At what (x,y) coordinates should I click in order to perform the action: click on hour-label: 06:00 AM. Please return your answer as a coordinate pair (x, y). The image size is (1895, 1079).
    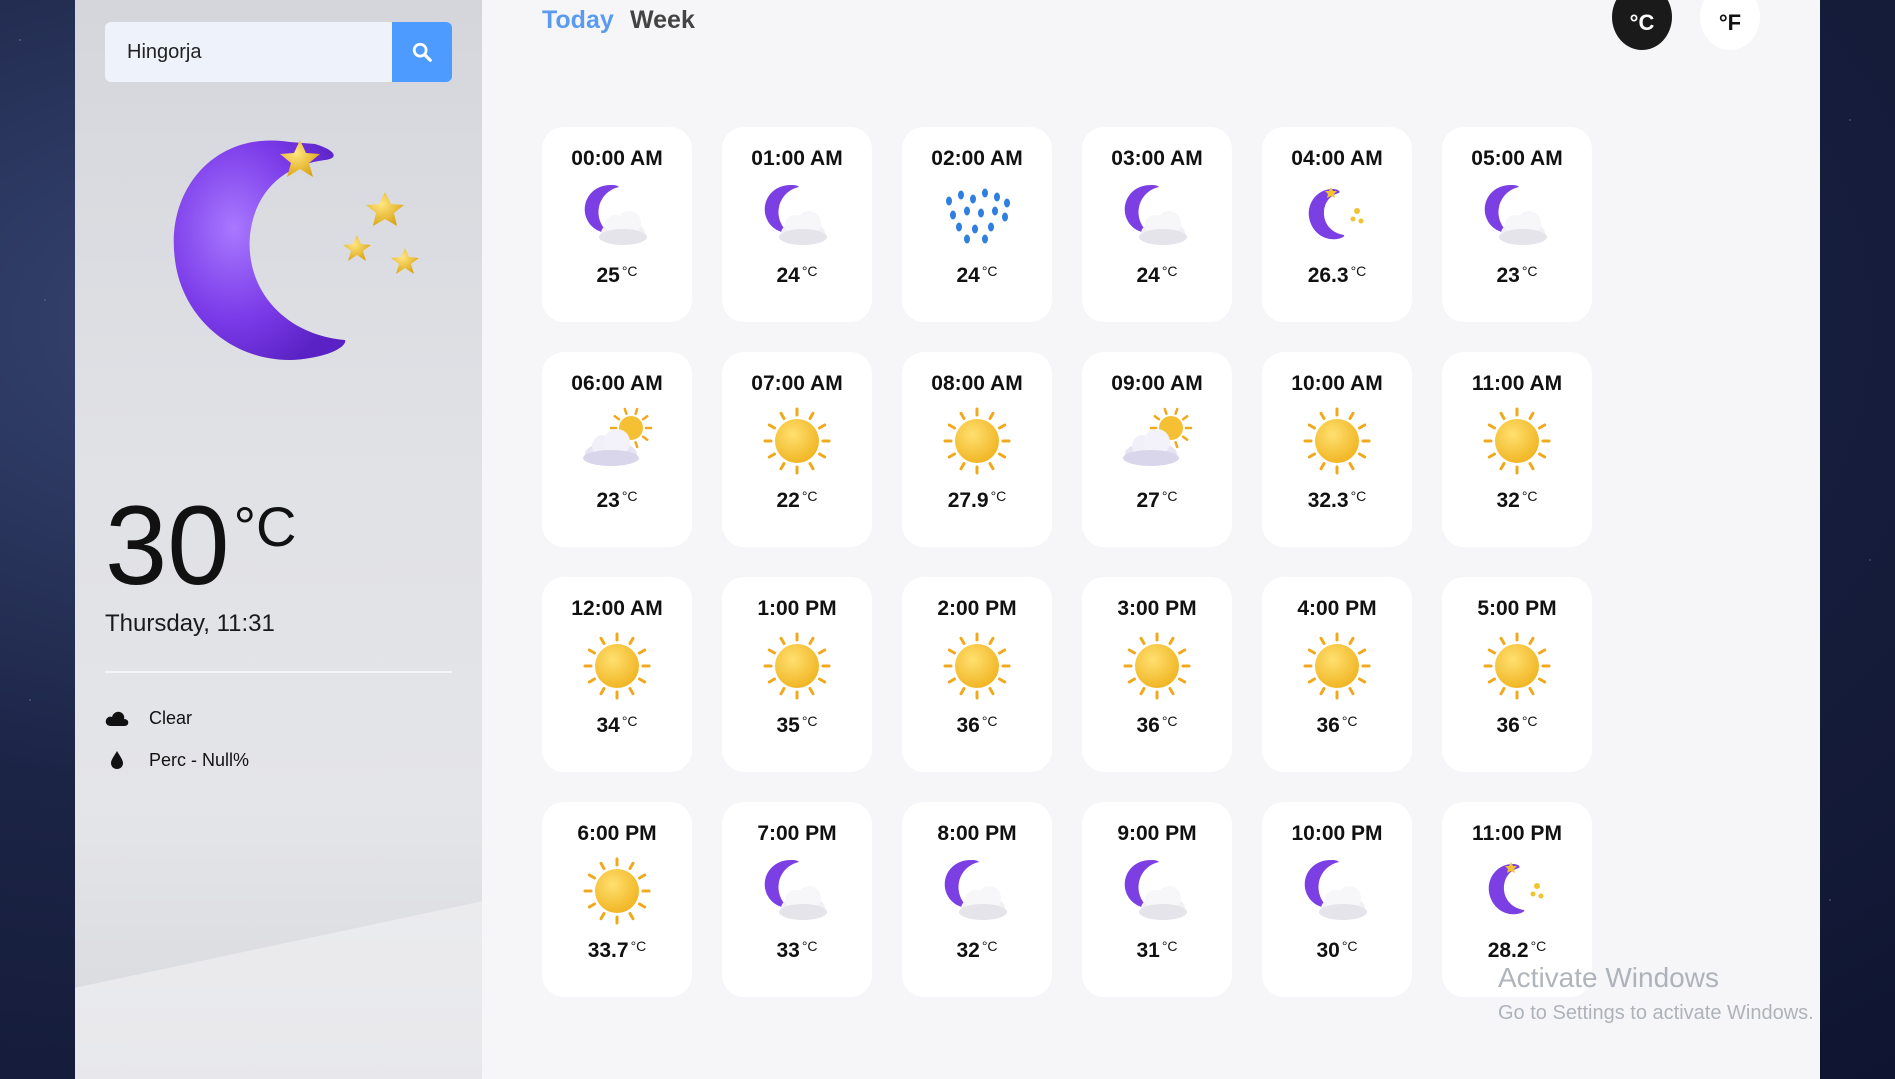
    Looking at the image, I should click on (617, 383).